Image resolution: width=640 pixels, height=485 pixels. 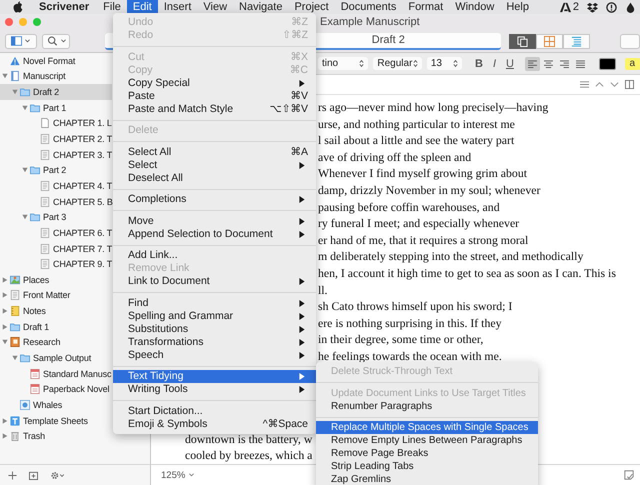 I want to click on menu-bar-item: Edit, so click(x=142, y=7).